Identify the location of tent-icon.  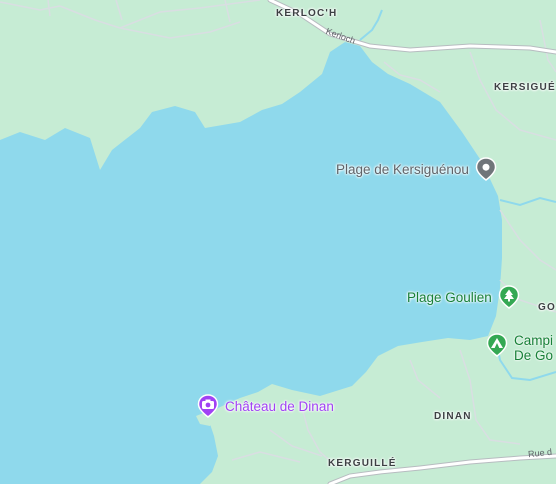
(497, 345).